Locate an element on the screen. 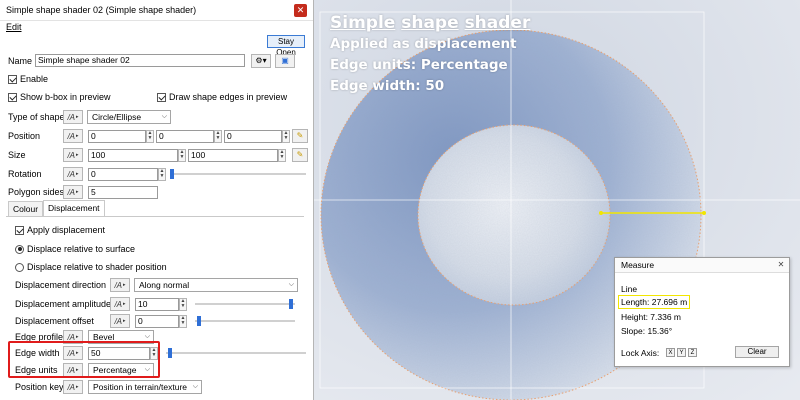 The height and width of the screenshot is (400, 800). draw-edges-checkbox is located at coordinates (161, 97).